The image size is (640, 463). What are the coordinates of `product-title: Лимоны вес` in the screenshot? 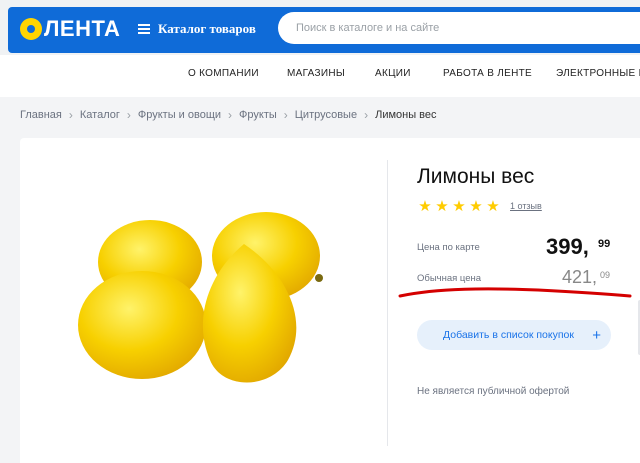 It's located at (476, 176).